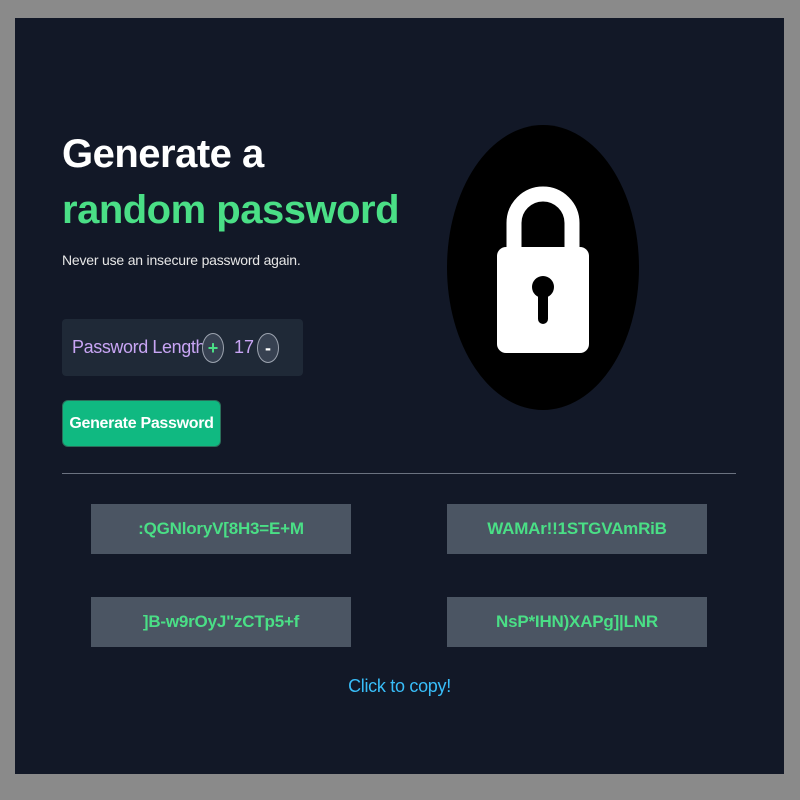  Describe the element at coordinates (231, 210) in the screenshot. I see `page-title-line2: random password` at that location.